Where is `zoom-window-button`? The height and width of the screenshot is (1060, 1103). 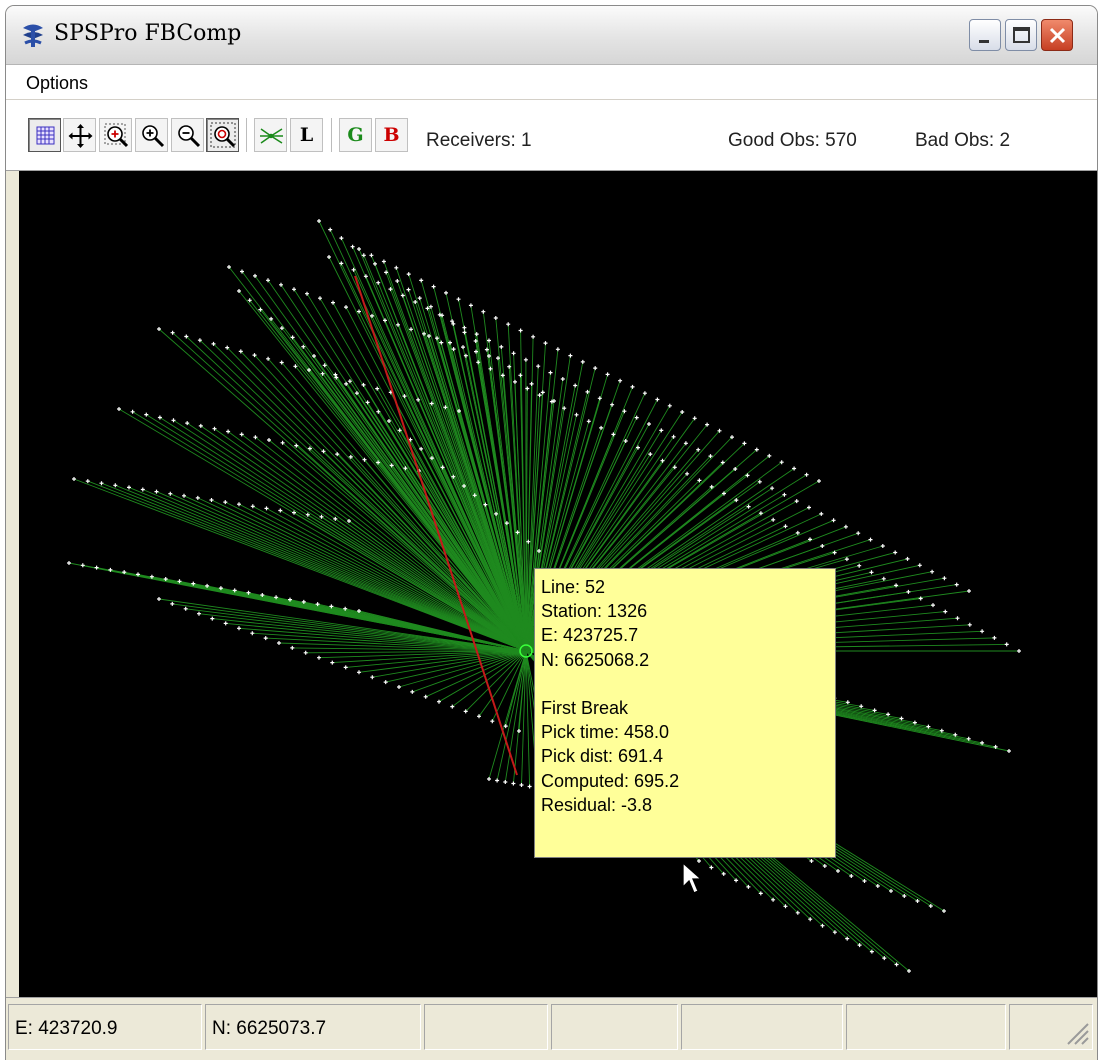
zoom-window-button is located at coordinates (115, 135).